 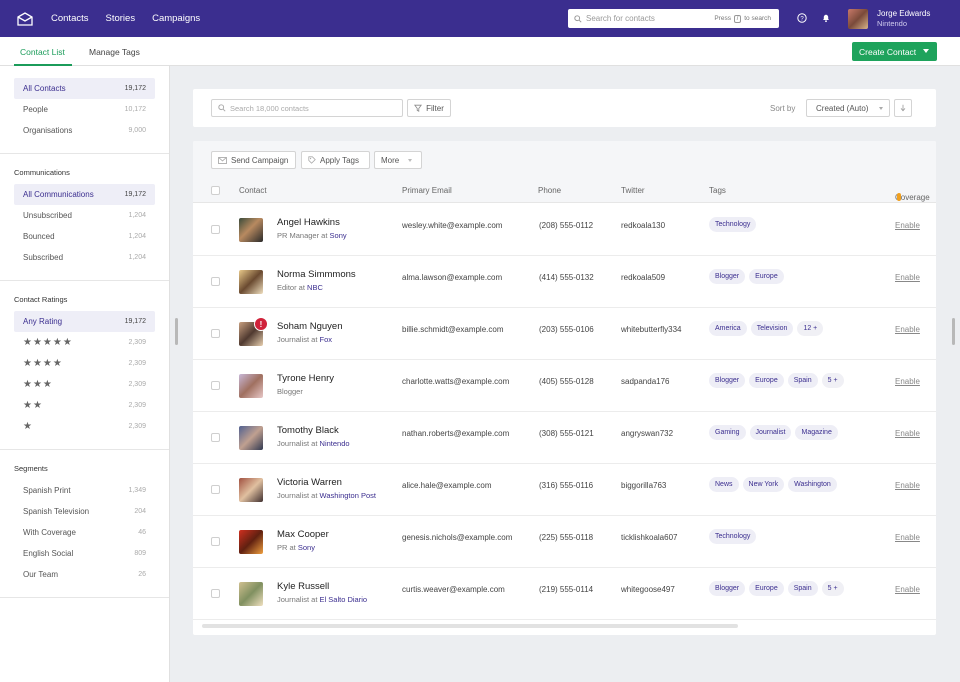 What do you see at coordinates (84, 130) in the screenshot?
I see `sidebar-item-organisations: Organisations9,000` at bounding box center [84, 130].